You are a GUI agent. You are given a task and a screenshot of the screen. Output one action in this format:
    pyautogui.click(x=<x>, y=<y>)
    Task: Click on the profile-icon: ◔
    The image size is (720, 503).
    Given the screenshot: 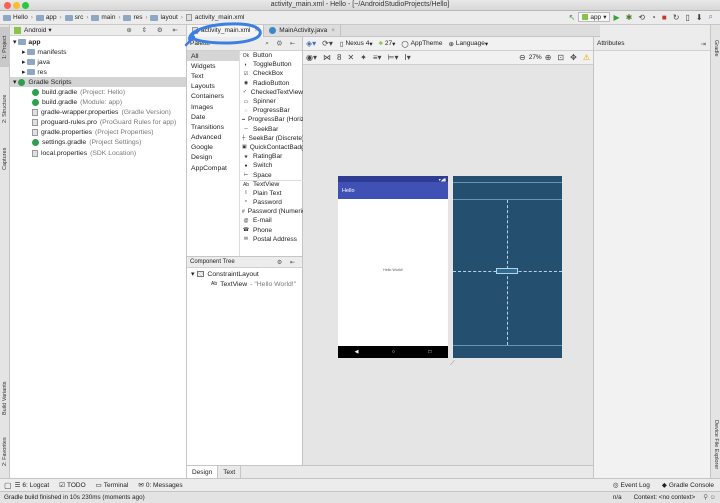 What is the action you would take?
    pyautogui.click(x=653, y=17)
    